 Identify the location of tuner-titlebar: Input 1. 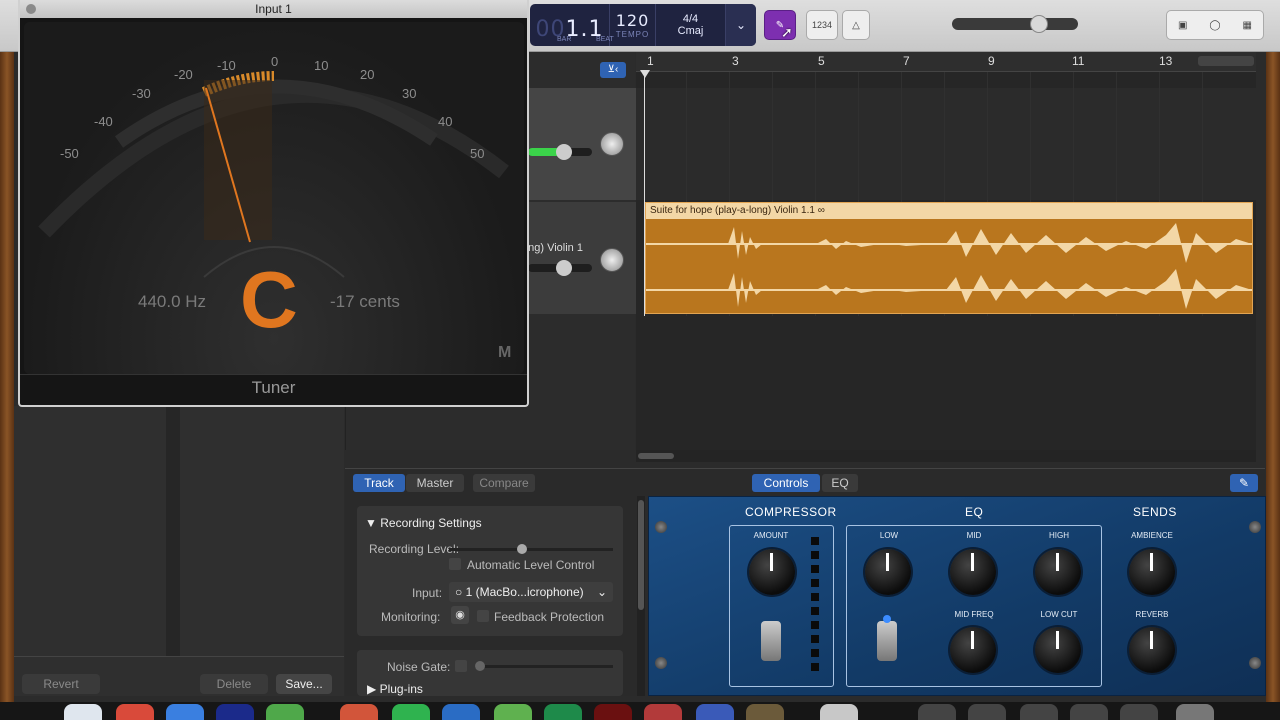
(273, 9).